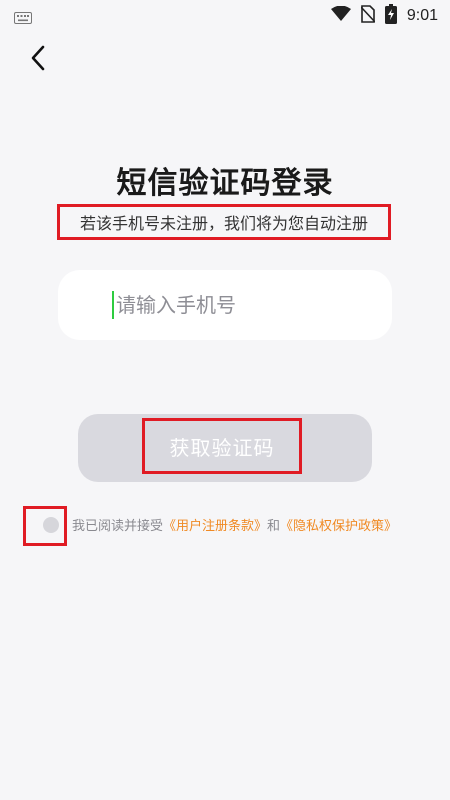 This screenshot has width=450, height=800. Describe the element at coordinates (215, 526) in the screenshot. I see `user-terms-link: 《用户注册条款》` at that location.